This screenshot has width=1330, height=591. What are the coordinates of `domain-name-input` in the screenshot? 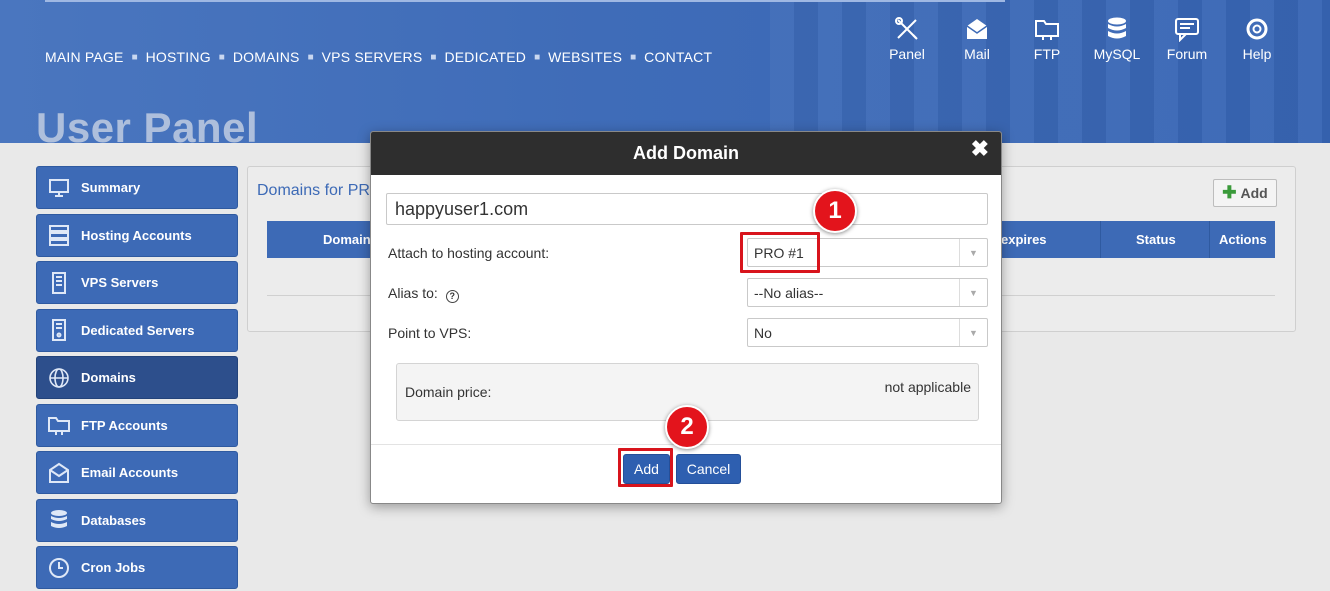 It's located at (687, 209).